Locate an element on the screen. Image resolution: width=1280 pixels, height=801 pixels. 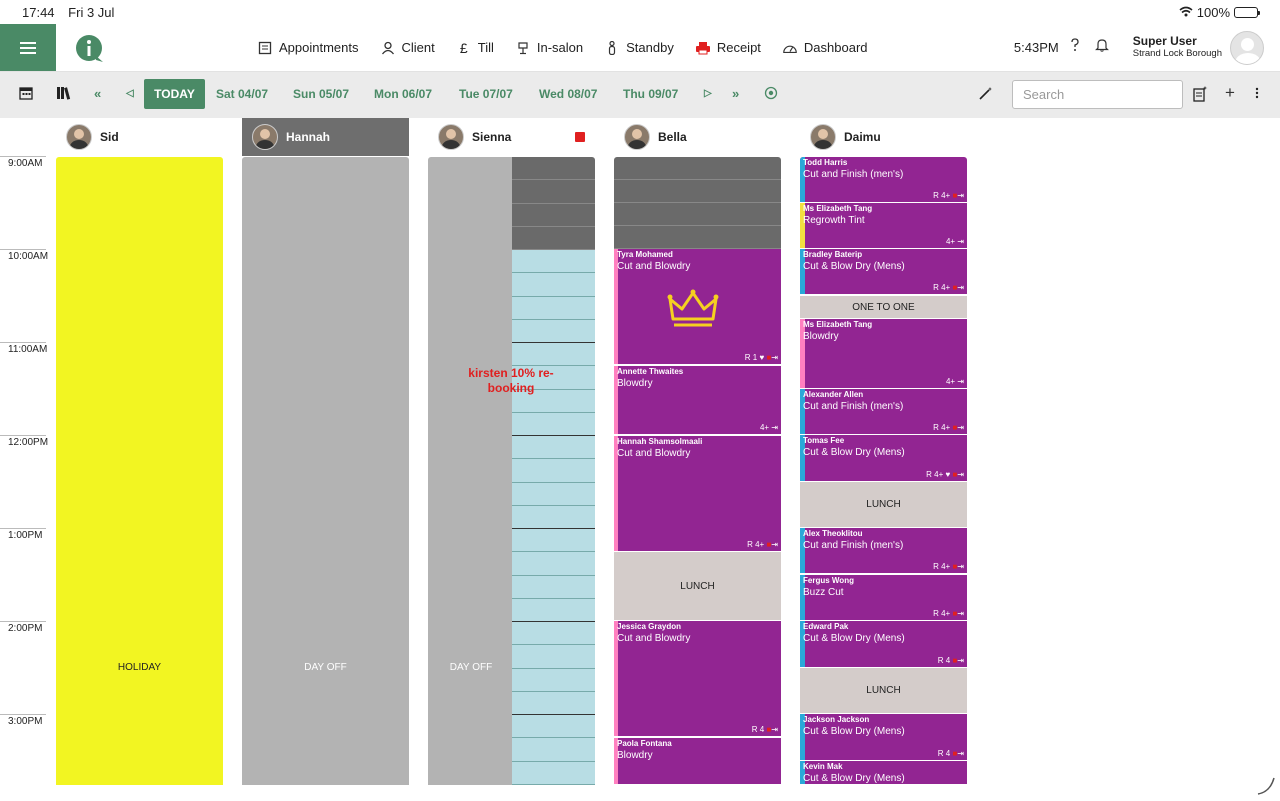
resize-handle-icon is located at coordinates (1266, 788).